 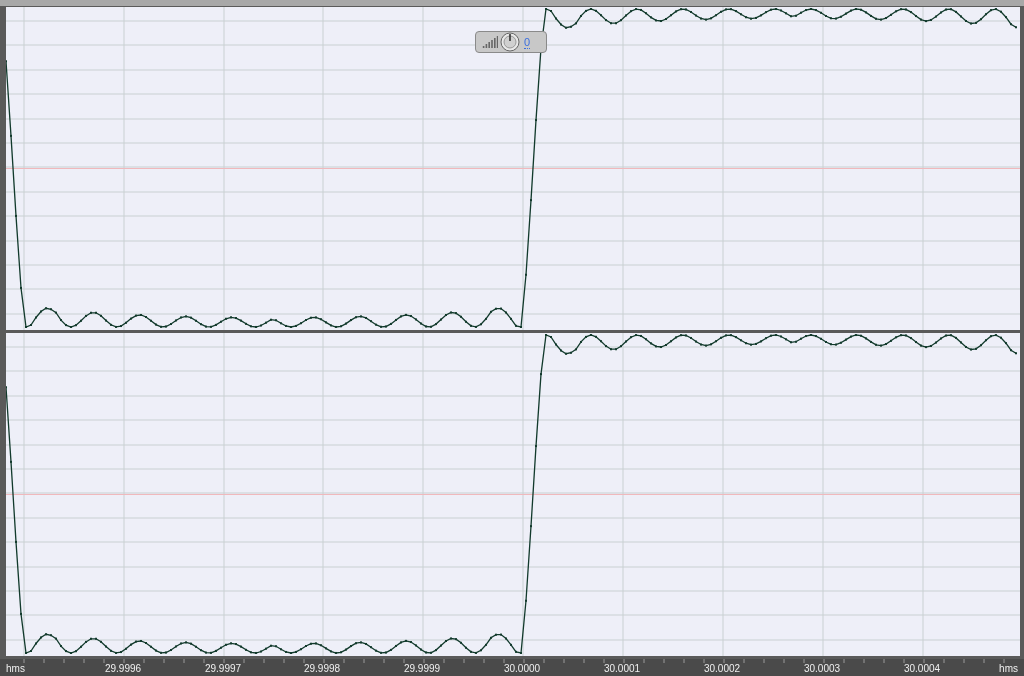 I want to click on volume-level-icon, so click(x=489, y=42).